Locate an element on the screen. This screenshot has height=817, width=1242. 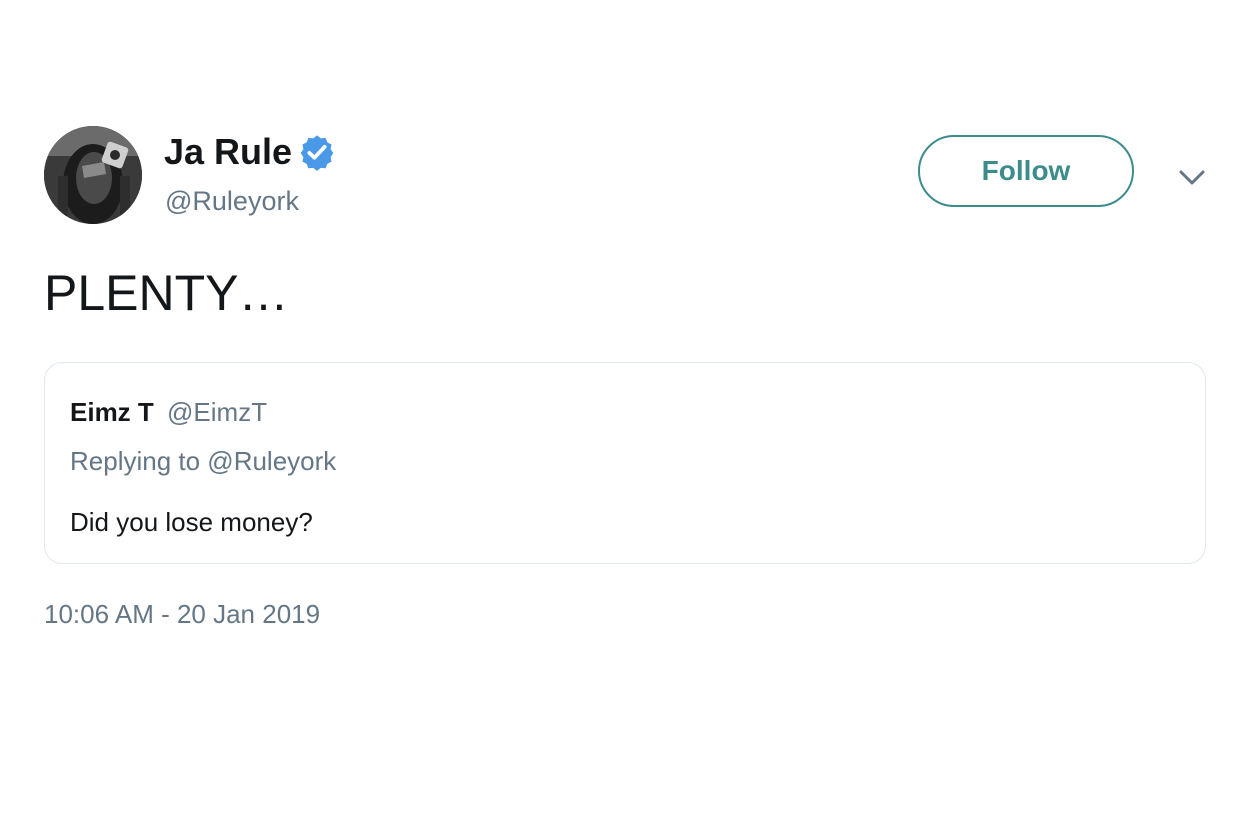
quoted-tweet-header: Eimz T @EimzT is located at coordinates (168, 412).